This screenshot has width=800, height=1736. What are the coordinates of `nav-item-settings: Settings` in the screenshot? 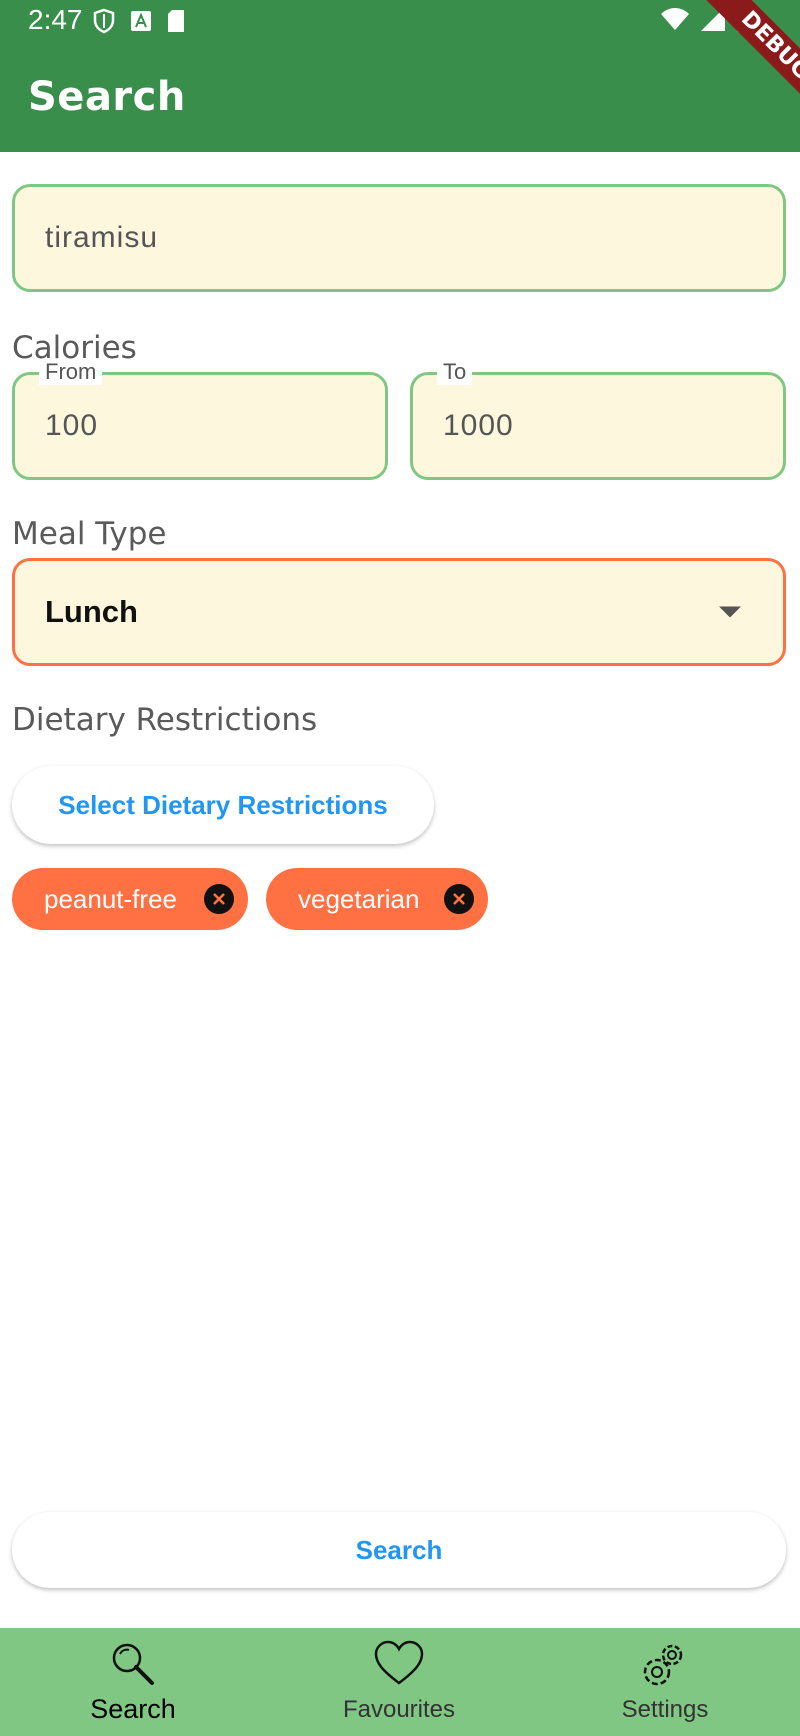 It's located at (665, 1682).